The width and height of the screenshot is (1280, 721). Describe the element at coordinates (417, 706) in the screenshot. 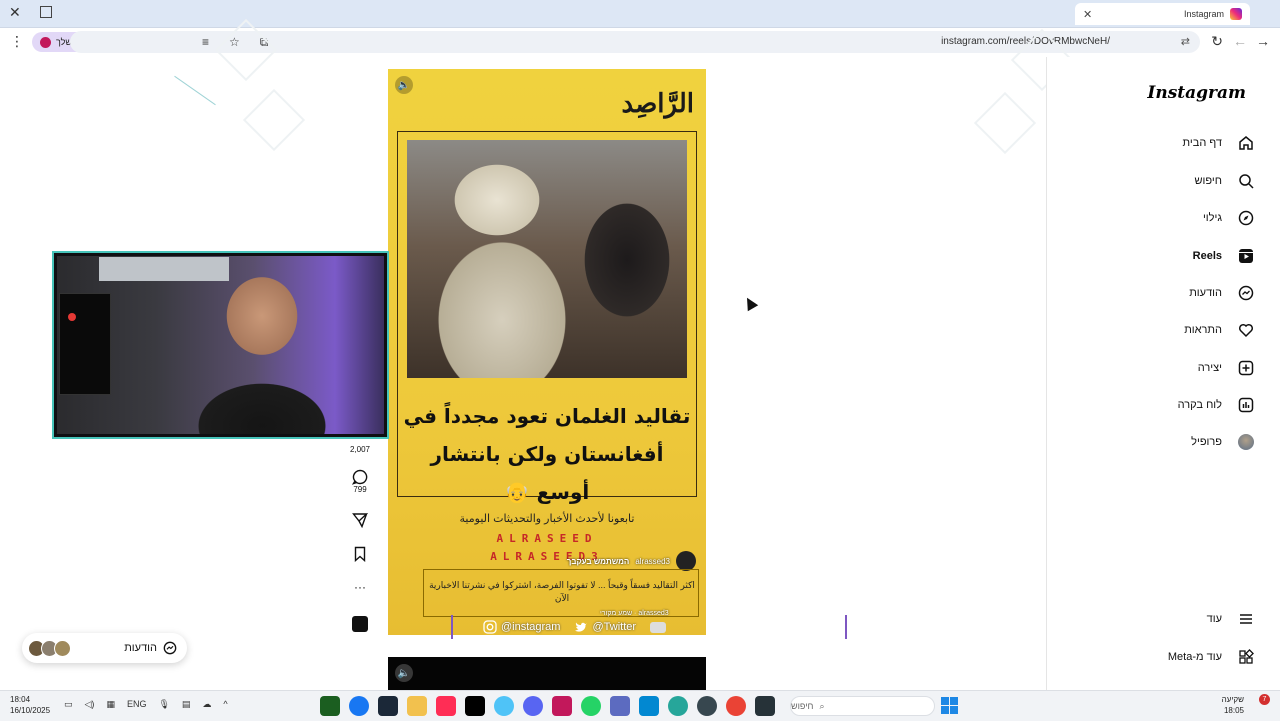

I see `file-explorer-icon` at that location.